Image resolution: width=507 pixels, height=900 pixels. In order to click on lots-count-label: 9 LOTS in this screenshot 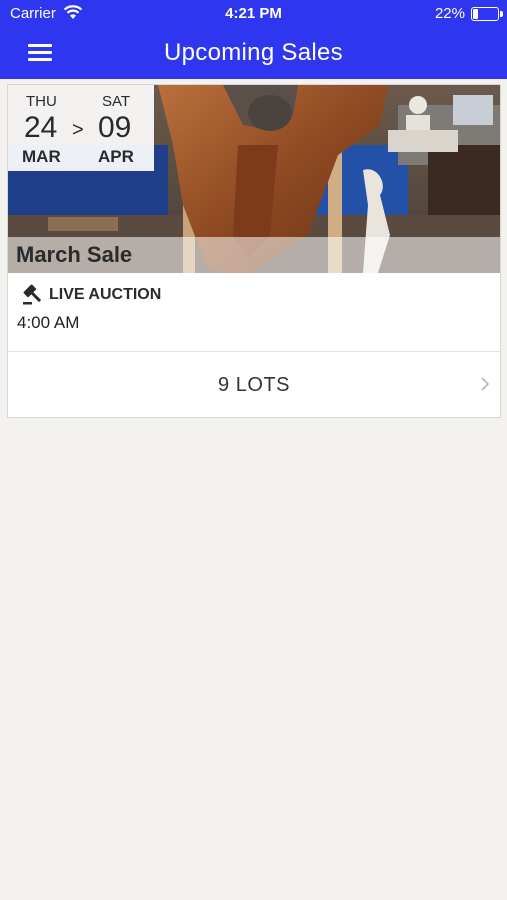, I will do `click(254, 385)`.